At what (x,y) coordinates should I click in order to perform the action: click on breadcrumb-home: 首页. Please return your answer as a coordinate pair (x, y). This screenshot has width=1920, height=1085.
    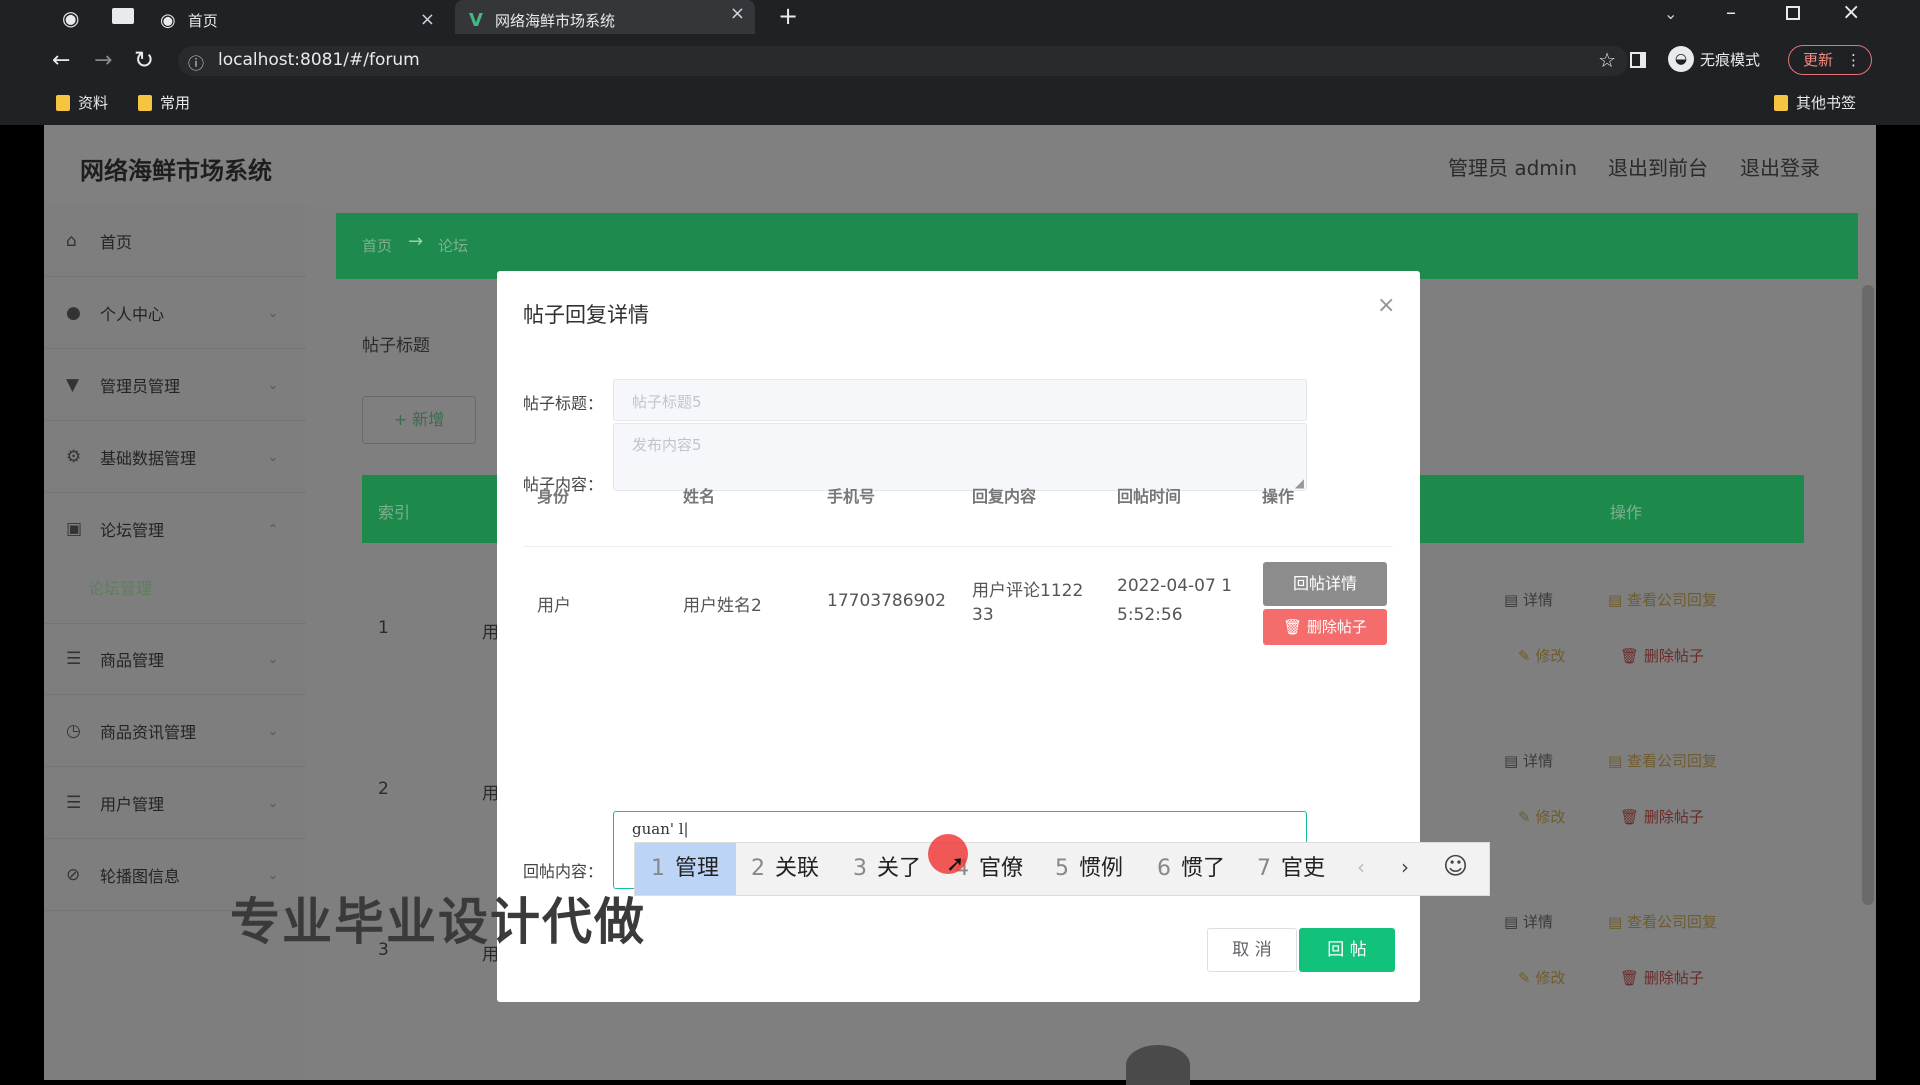
    Looking at the image, I should click on (377, 245).